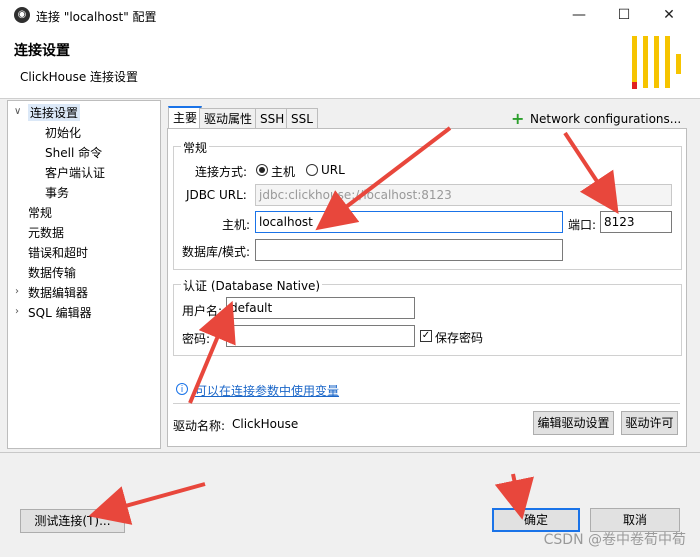  I want to click on arrow-to-ok-button, so click(514, 496).